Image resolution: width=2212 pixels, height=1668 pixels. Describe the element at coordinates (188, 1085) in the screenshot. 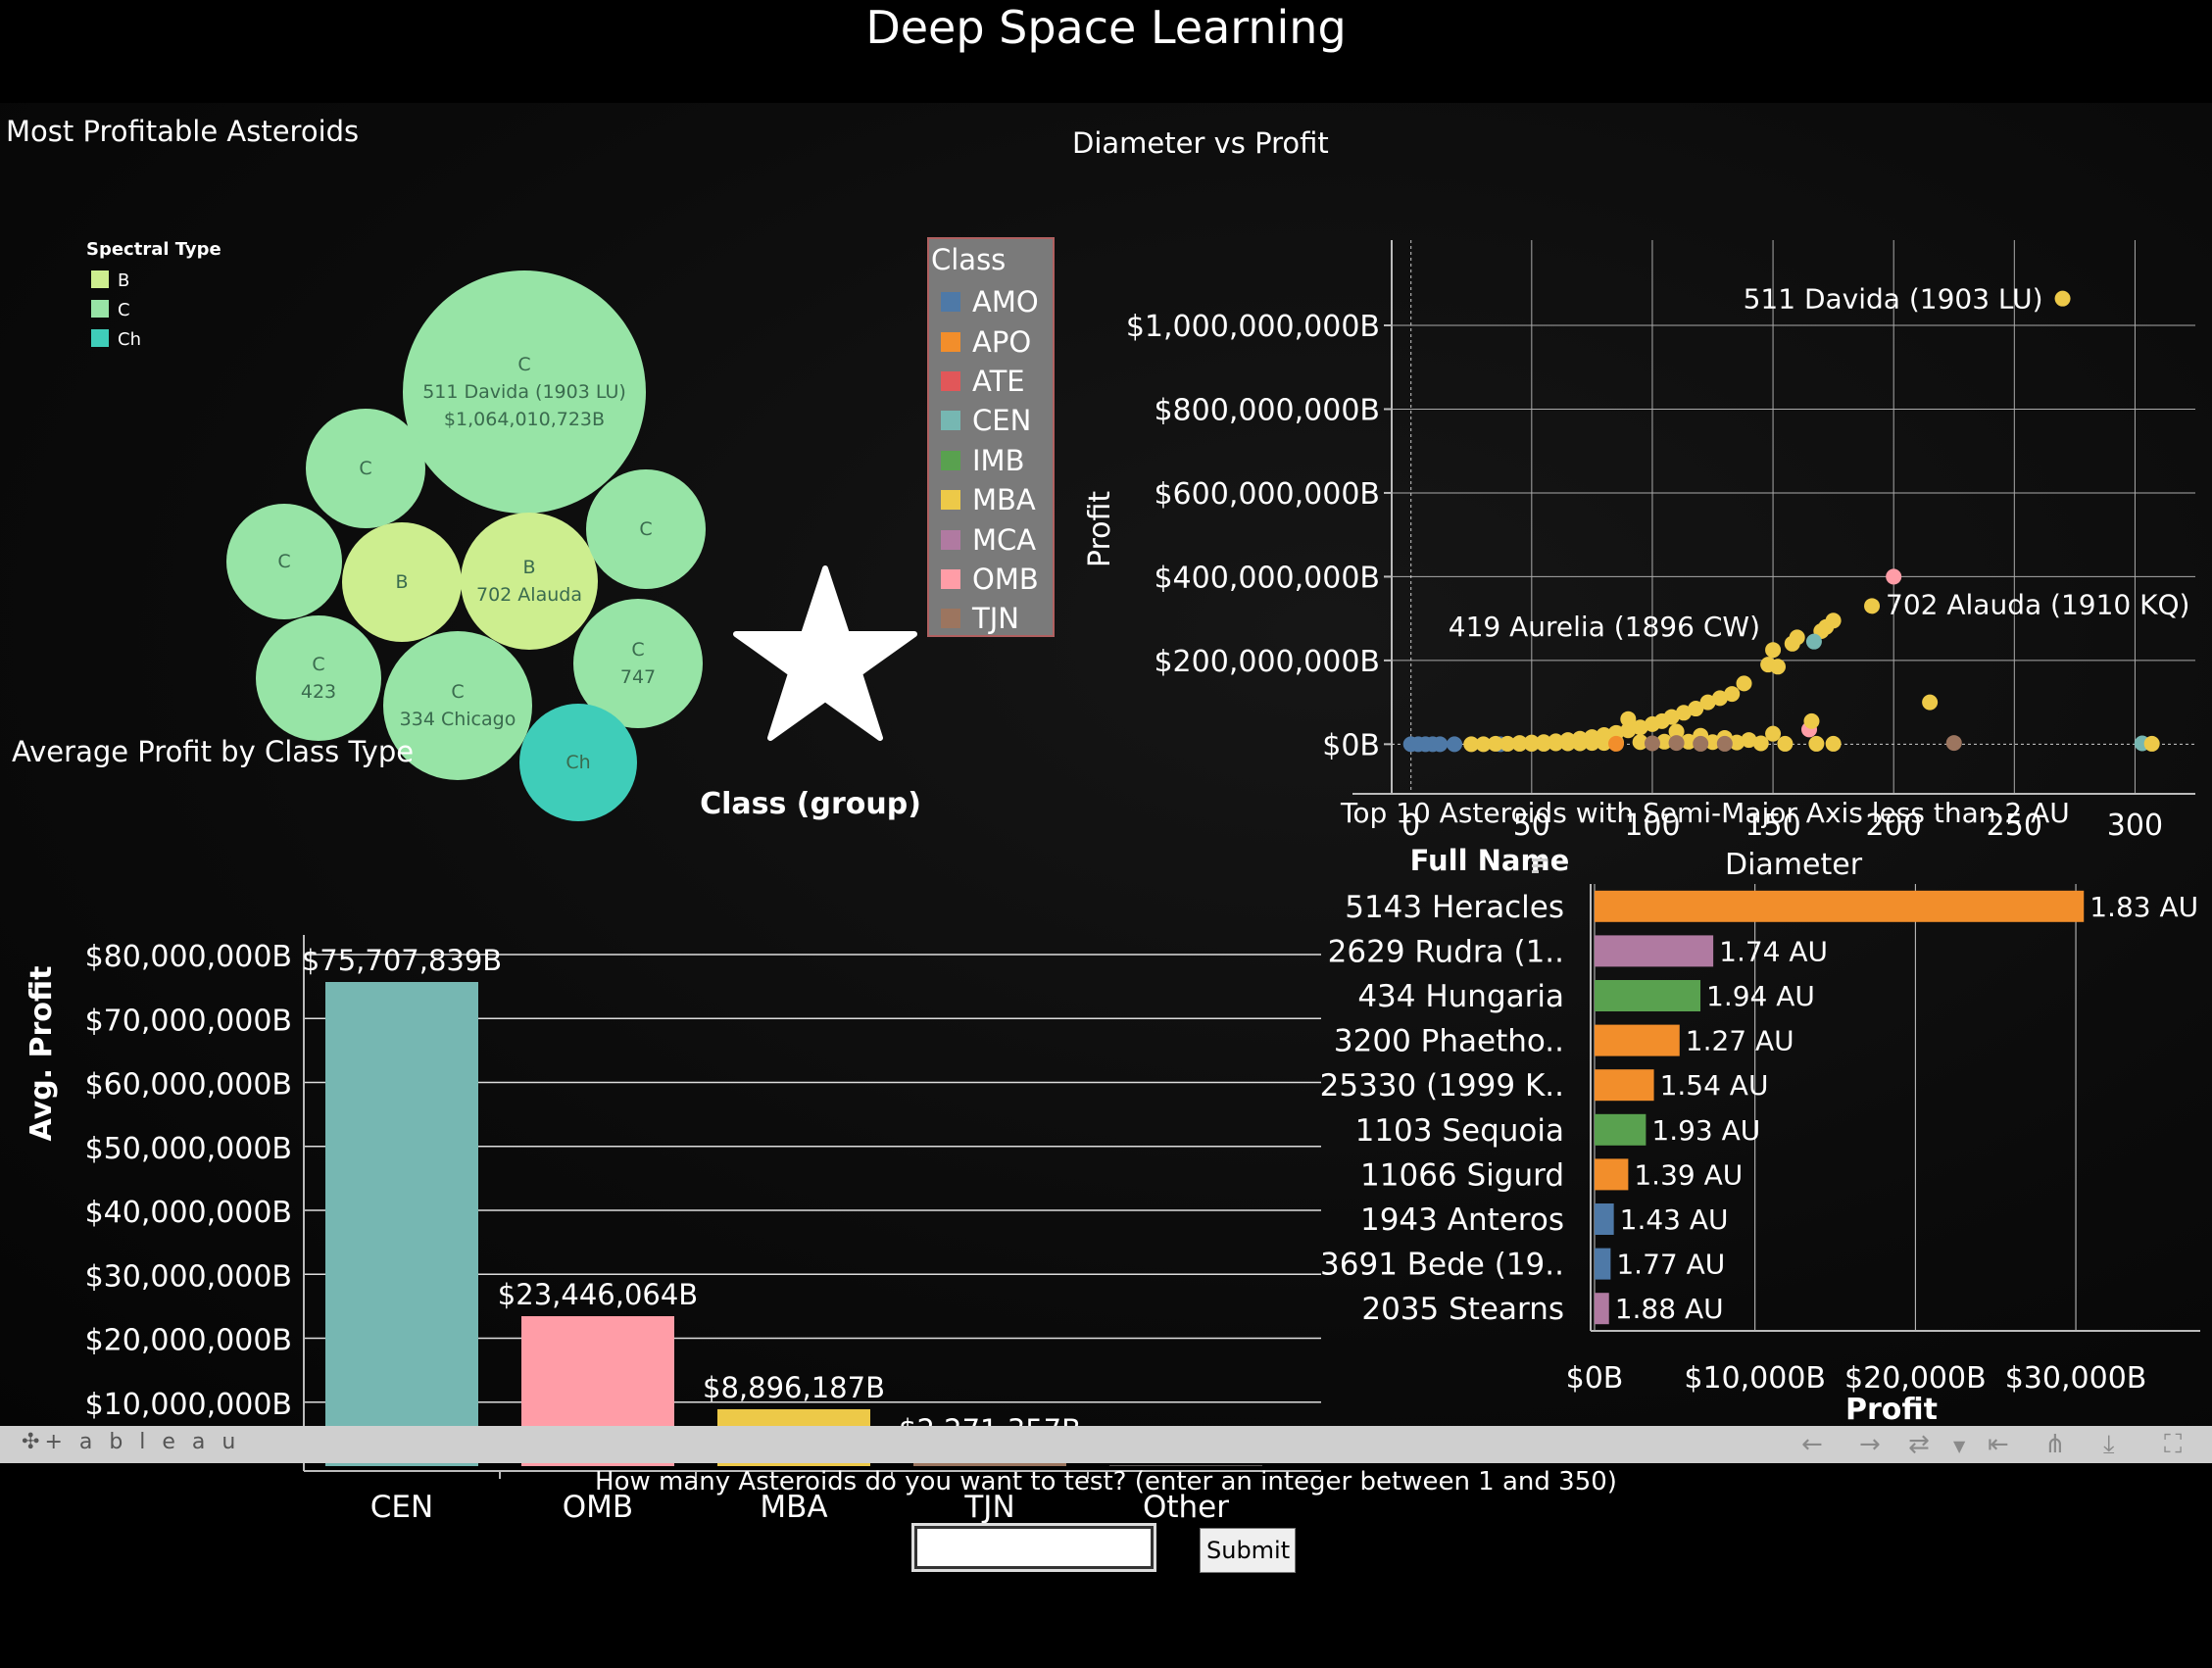

I see `avg-y-tick: $60,000,000B` at that location.